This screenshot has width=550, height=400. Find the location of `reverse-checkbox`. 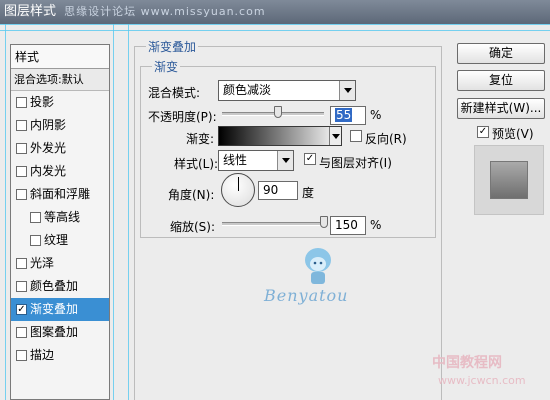

reverse-checkbox is located at coordinates (356, 136).